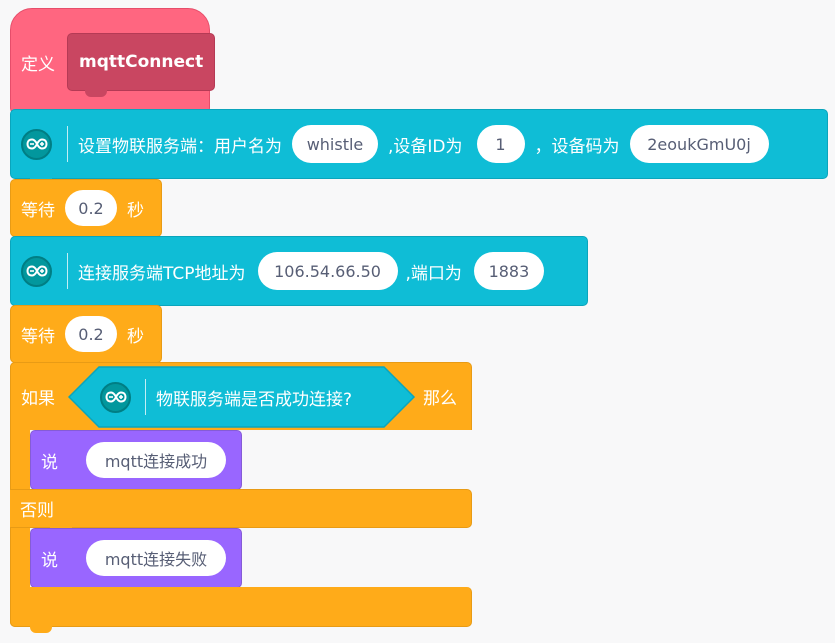 This screenshot has width=835, height=643. What do you see at coordinates (440, 399) in the screenshot?
I see `then-label: 那么` at bounding box center [440, 399].